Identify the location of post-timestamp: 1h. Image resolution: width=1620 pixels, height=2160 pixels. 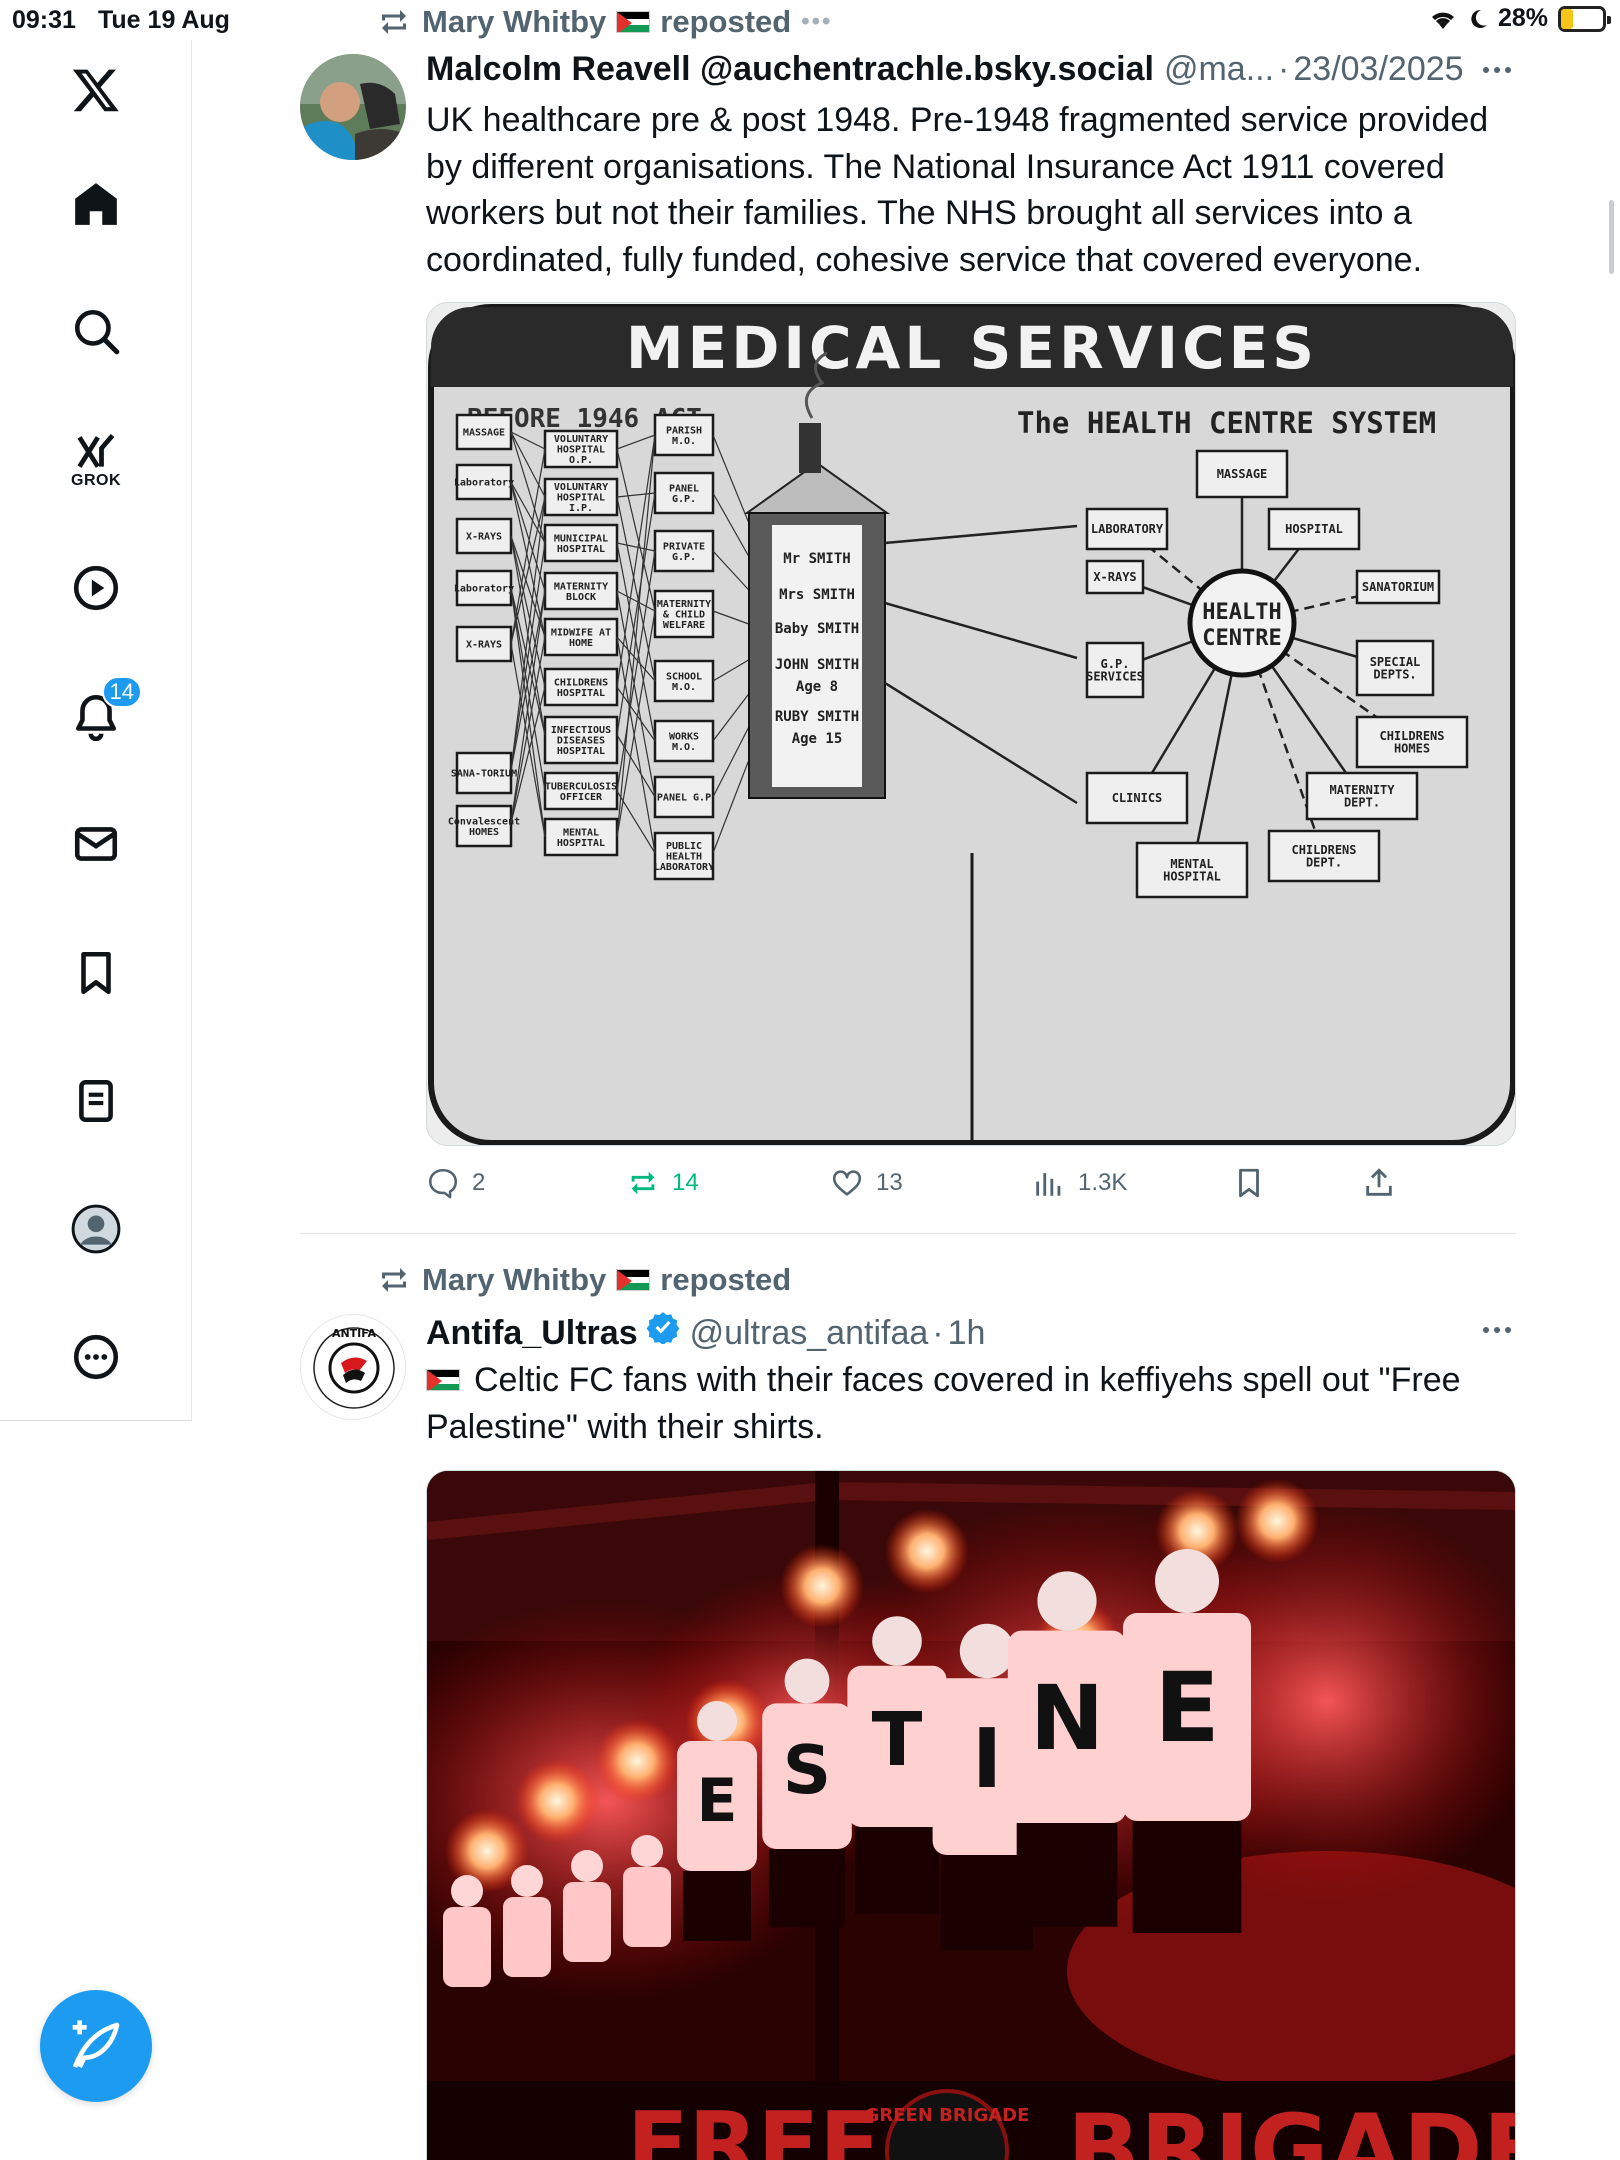
(967, 1333).